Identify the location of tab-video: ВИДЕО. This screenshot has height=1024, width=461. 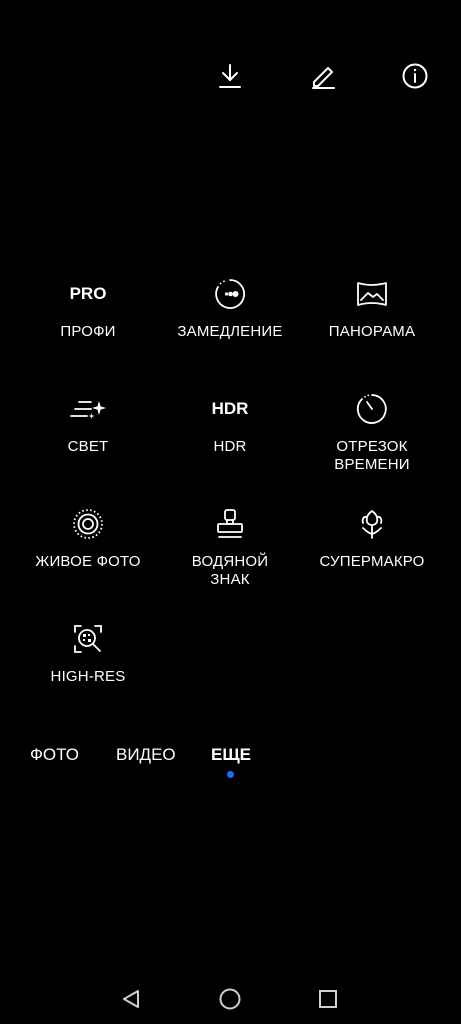
(146, 755).